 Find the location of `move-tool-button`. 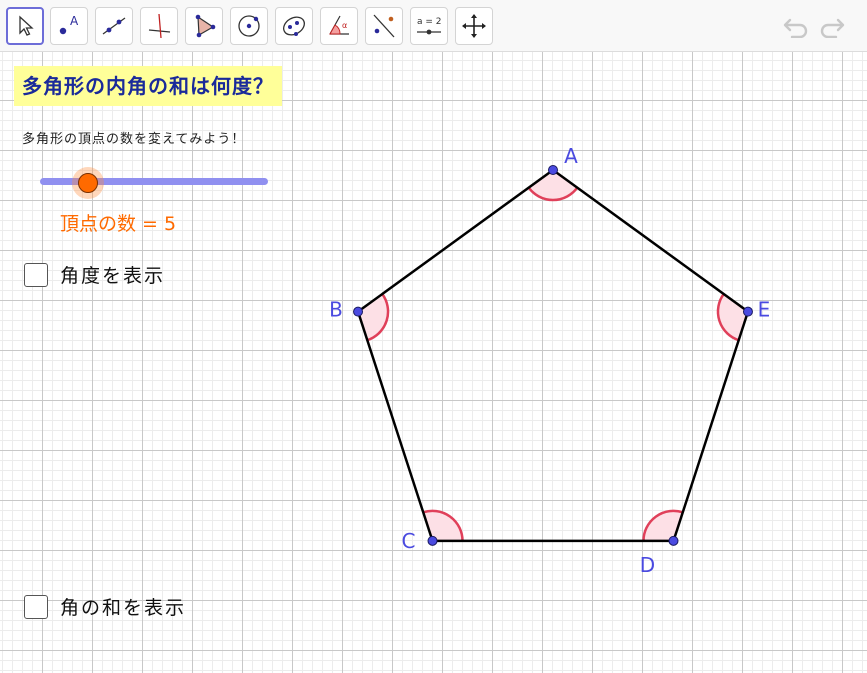

move-tool-button is located at coordinates (25, 26).